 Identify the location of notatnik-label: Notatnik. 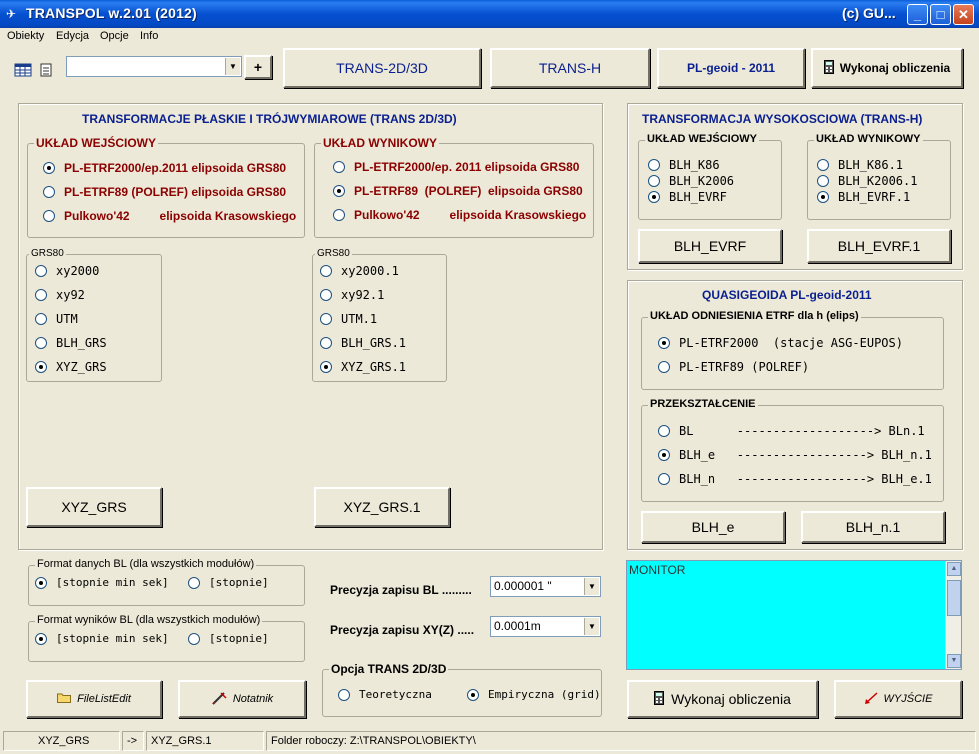
(253, 699).